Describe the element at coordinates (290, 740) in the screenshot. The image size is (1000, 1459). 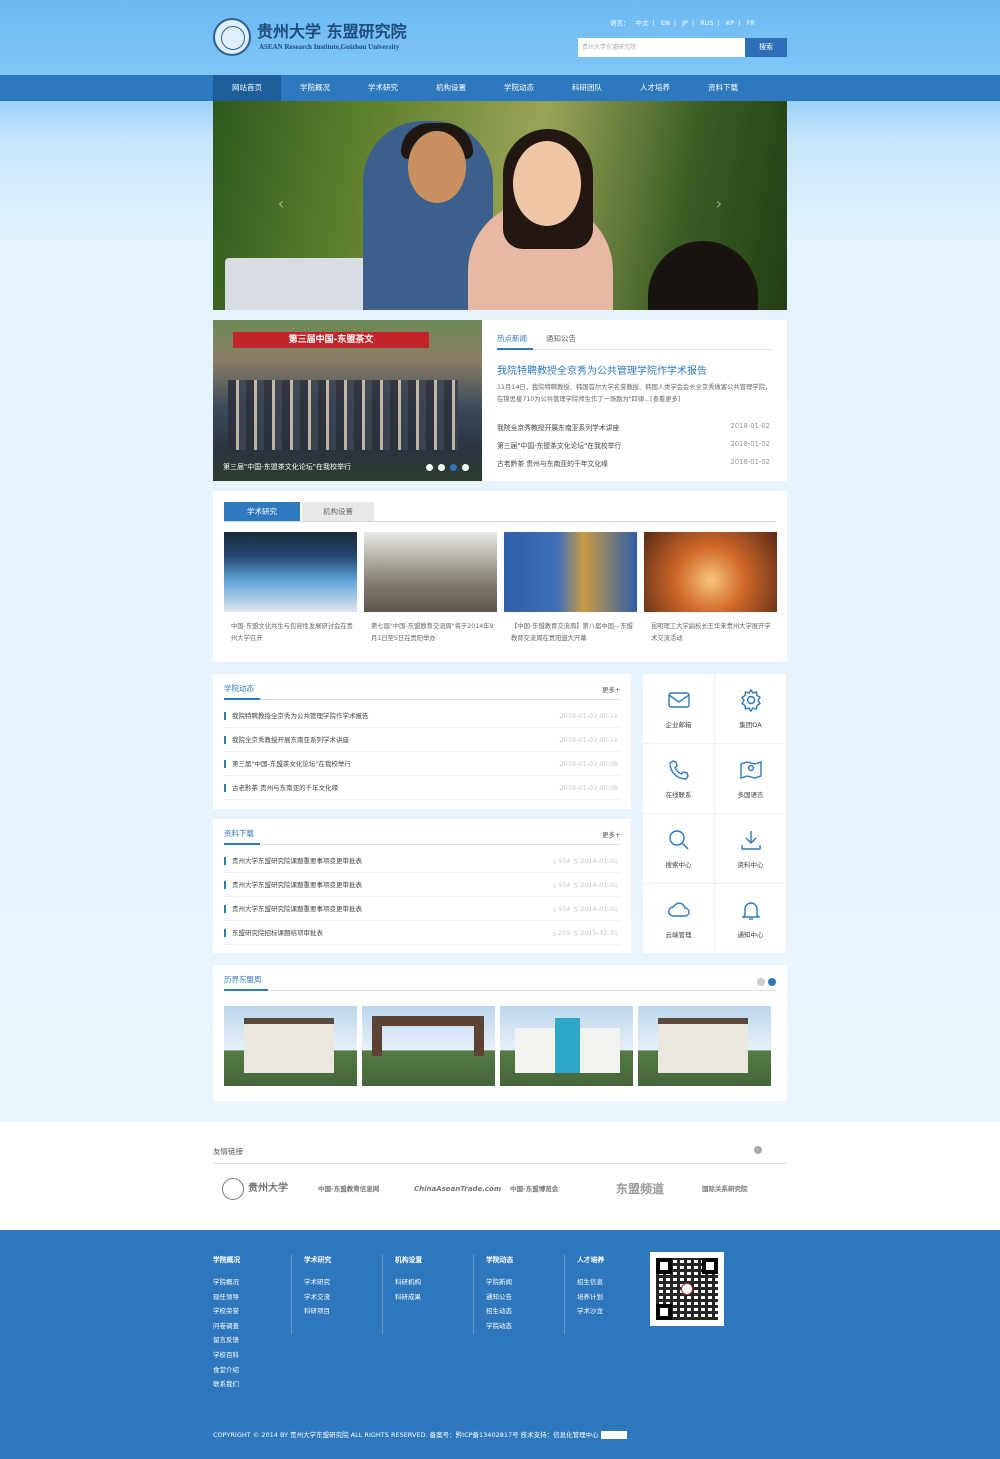
I see `list-item-title: 我院全京秀教授开展东南亚系列学术讲座` at that location.